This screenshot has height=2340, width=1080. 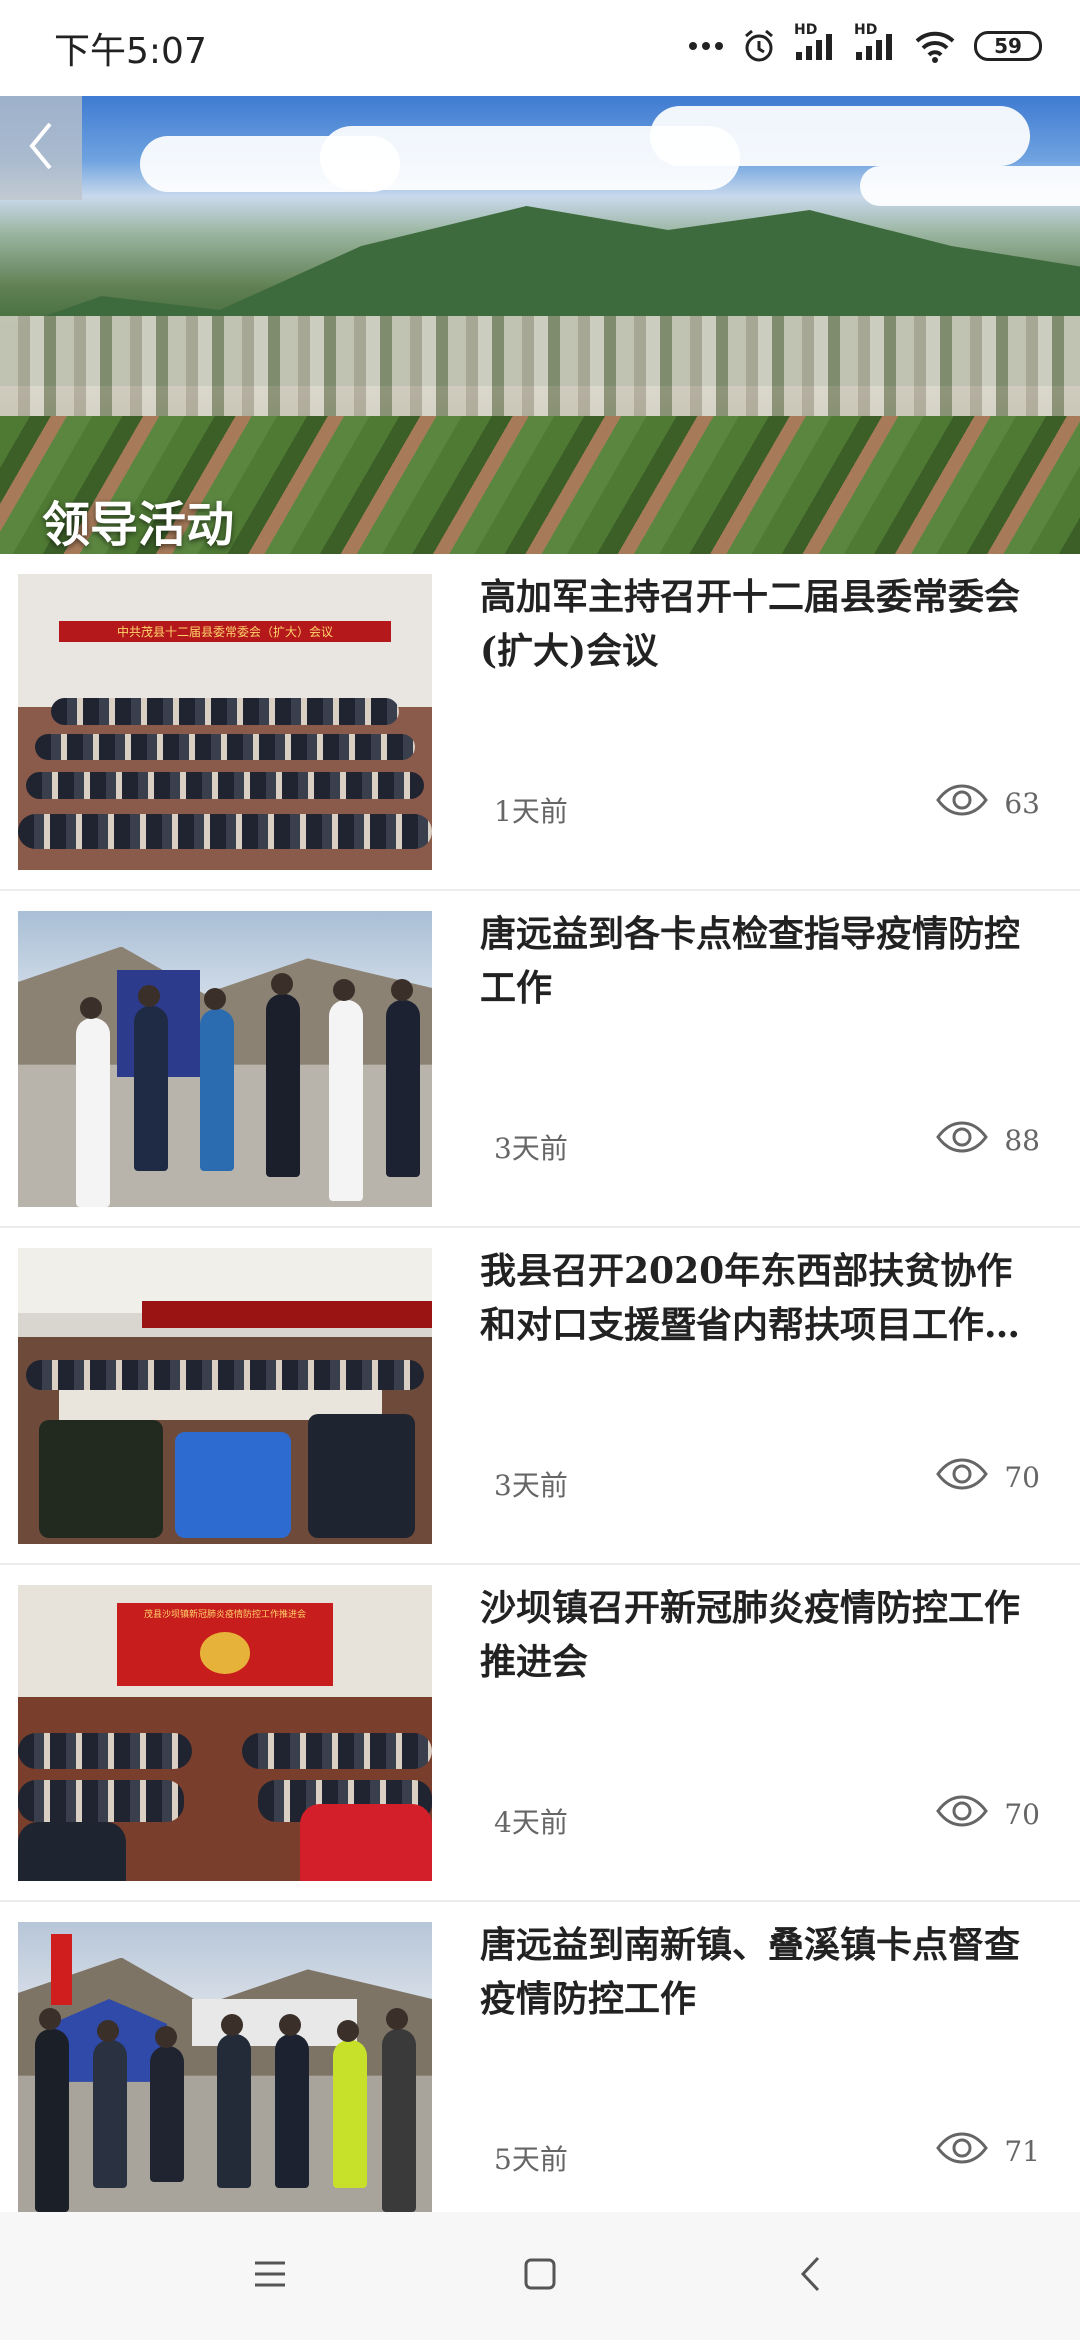 I want to click on system-navigation-bar, so click(x=540, y=2276).